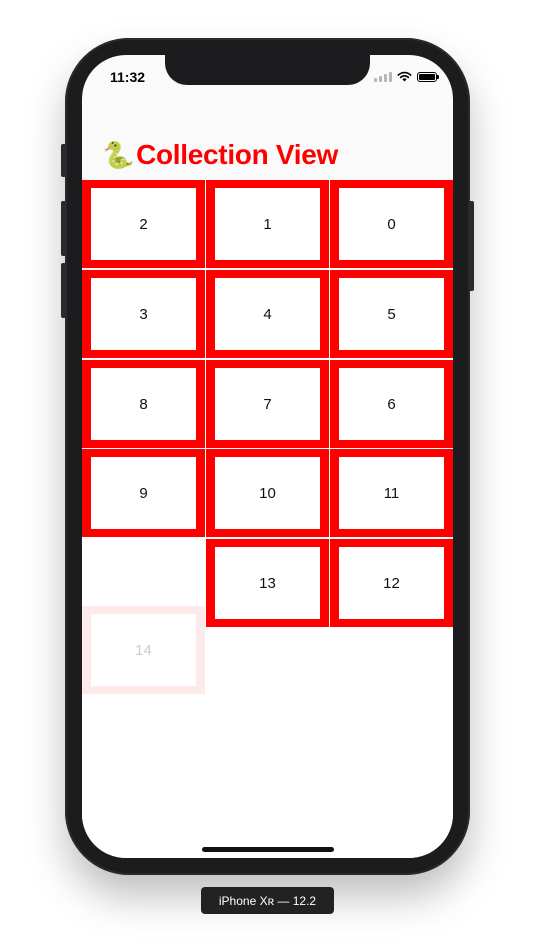  What do you see at coordinates (268, 849) in the screenshot?
I see `home-indicator` at bounding box center [268, 849].